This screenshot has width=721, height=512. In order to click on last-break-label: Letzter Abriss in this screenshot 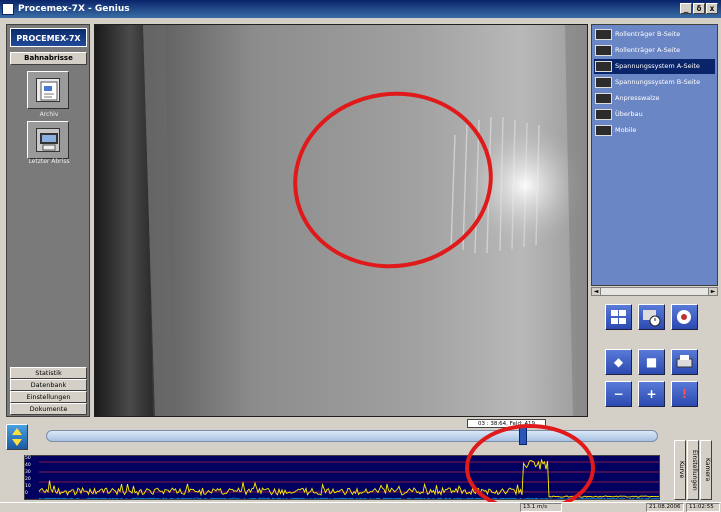, I will do `click(49, 161)`.